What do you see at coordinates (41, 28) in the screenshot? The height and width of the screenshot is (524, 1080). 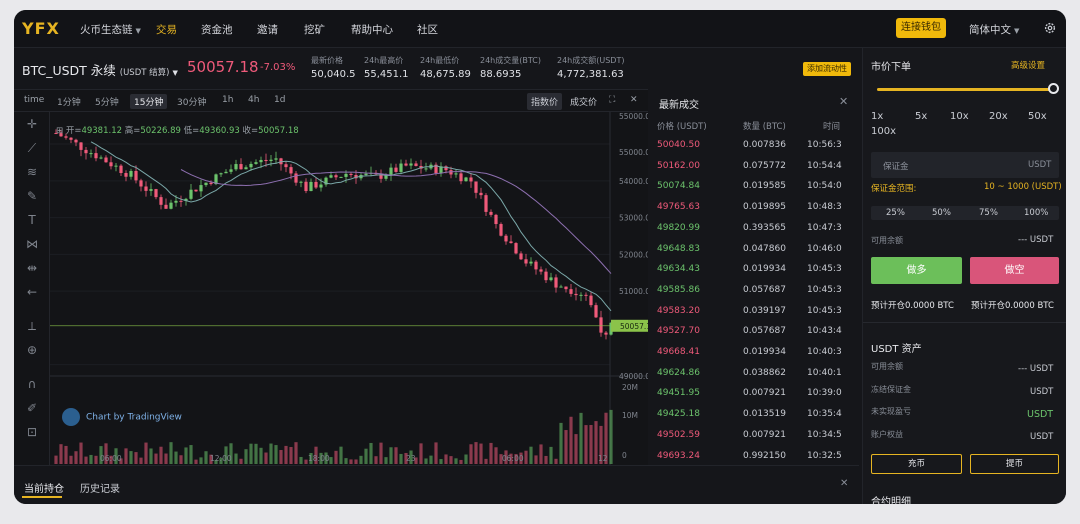 I see `brand-logo: YFX` at bounding box center [41, 28].